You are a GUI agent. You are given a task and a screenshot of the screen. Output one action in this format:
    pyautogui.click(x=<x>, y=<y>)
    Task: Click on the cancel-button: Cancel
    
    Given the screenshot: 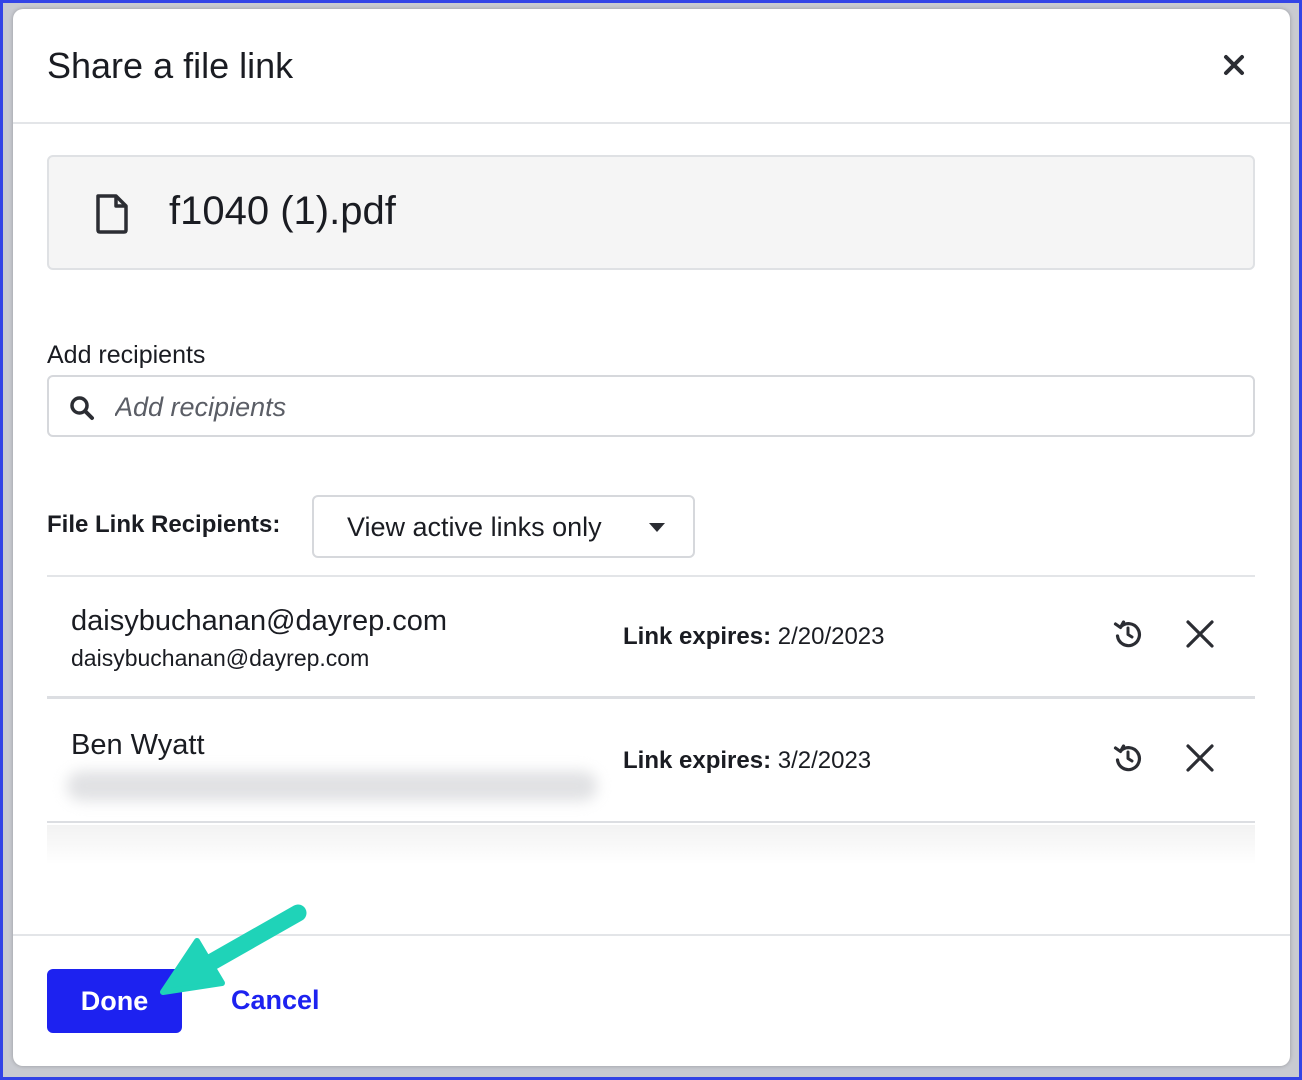 What is the action you would take?
    pyautogui.click(x=275, y=1000)
    